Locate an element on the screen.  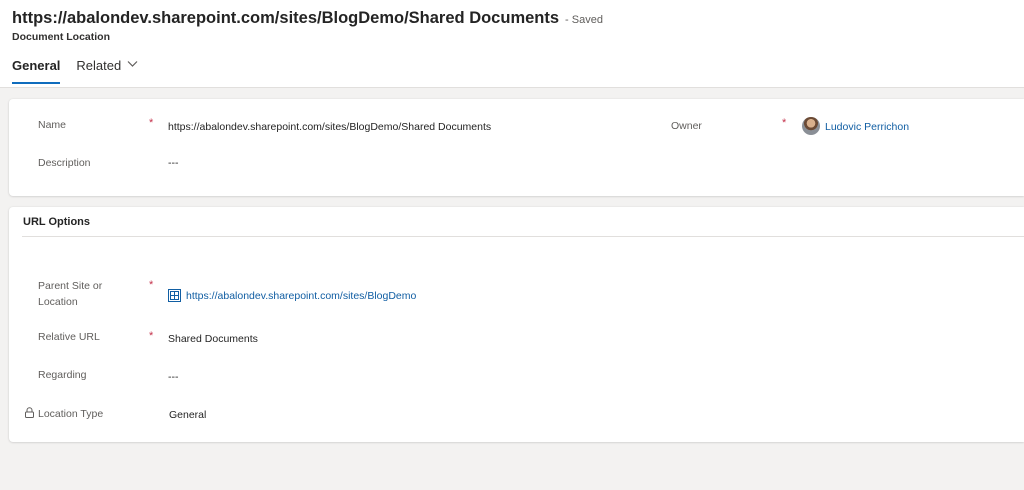
regarding-label: Regarding is located at coordinates (62, 375).